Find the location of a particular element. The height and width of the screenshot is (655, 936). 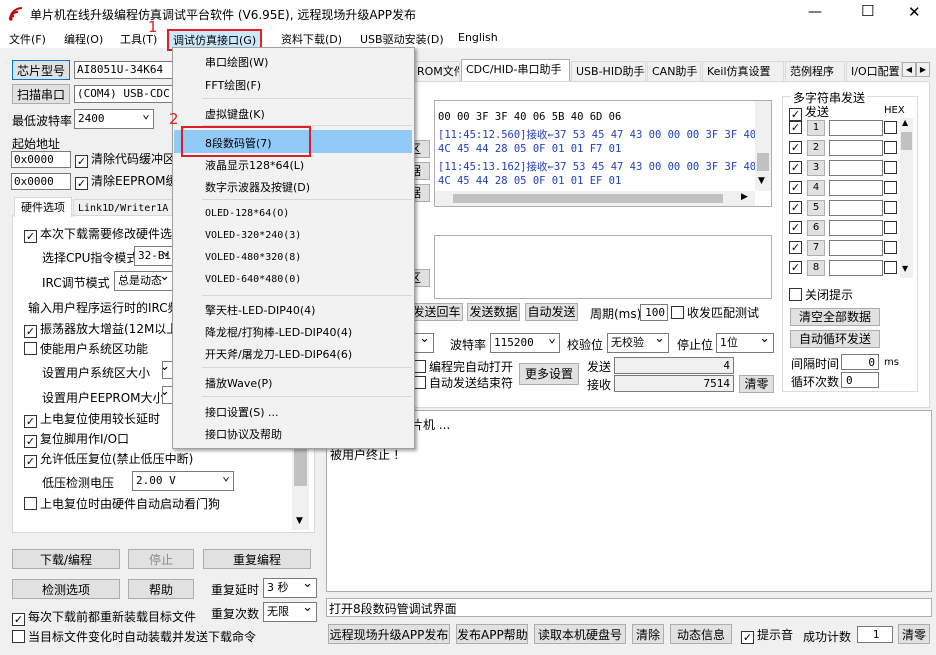

menu-downloads: 资料下载(D) is located at coordinates (311, 39).